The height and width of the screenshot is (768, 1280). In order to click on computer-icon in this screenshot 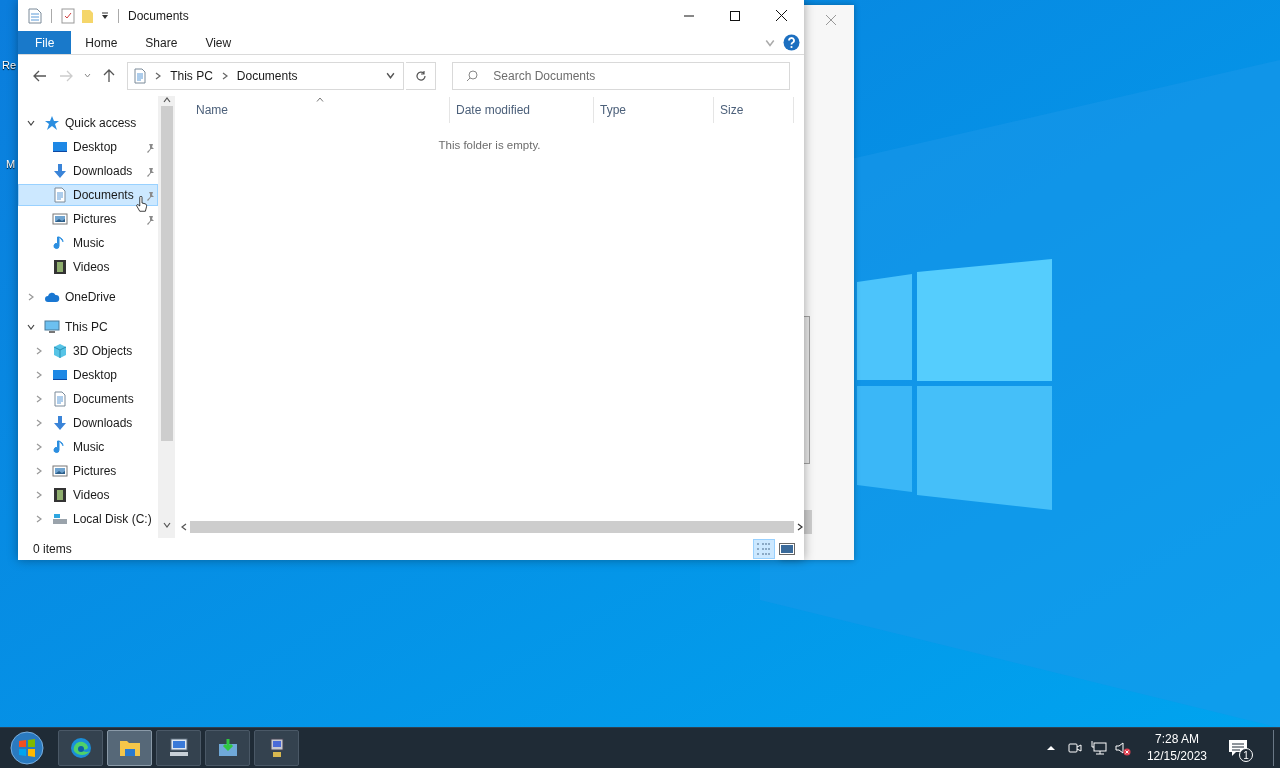, I will do `click(52, 327)`.